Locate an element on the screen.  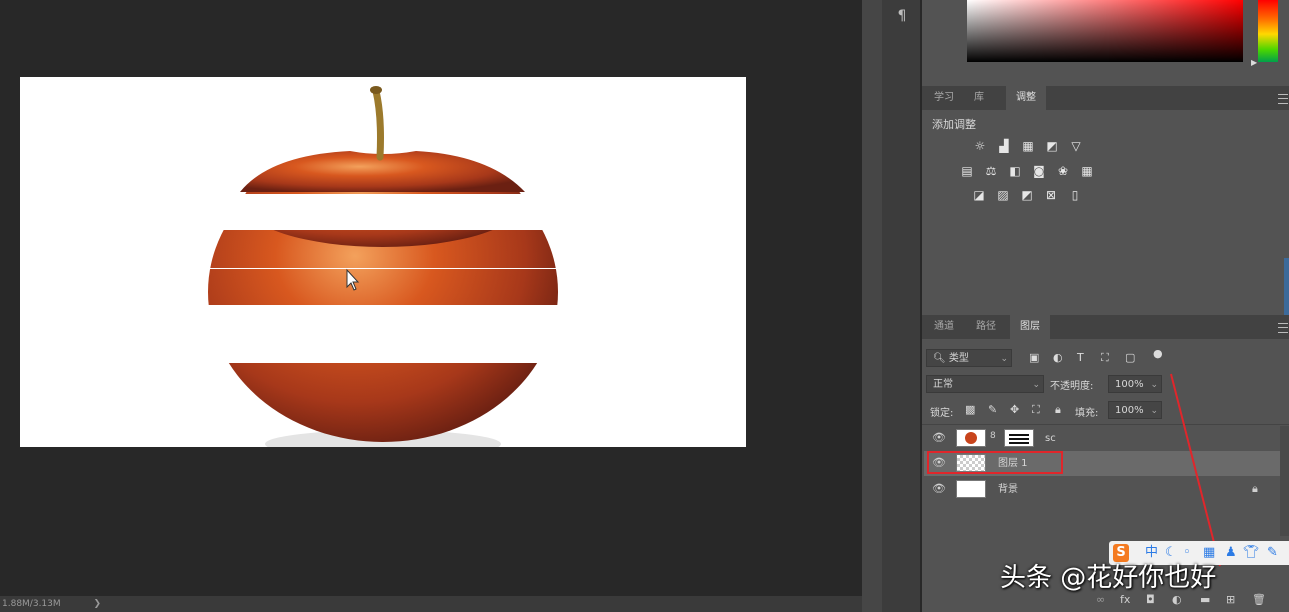
panel-separator is located at coordinates (872, 306).